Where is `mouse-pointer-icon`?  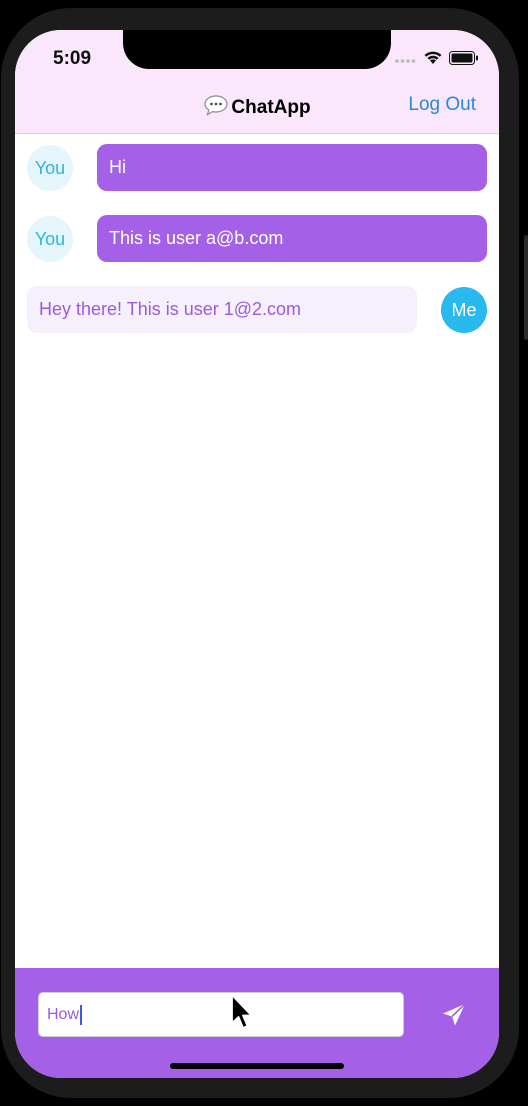
mouse-pointer-icon is located at coordinates (242, 1013).